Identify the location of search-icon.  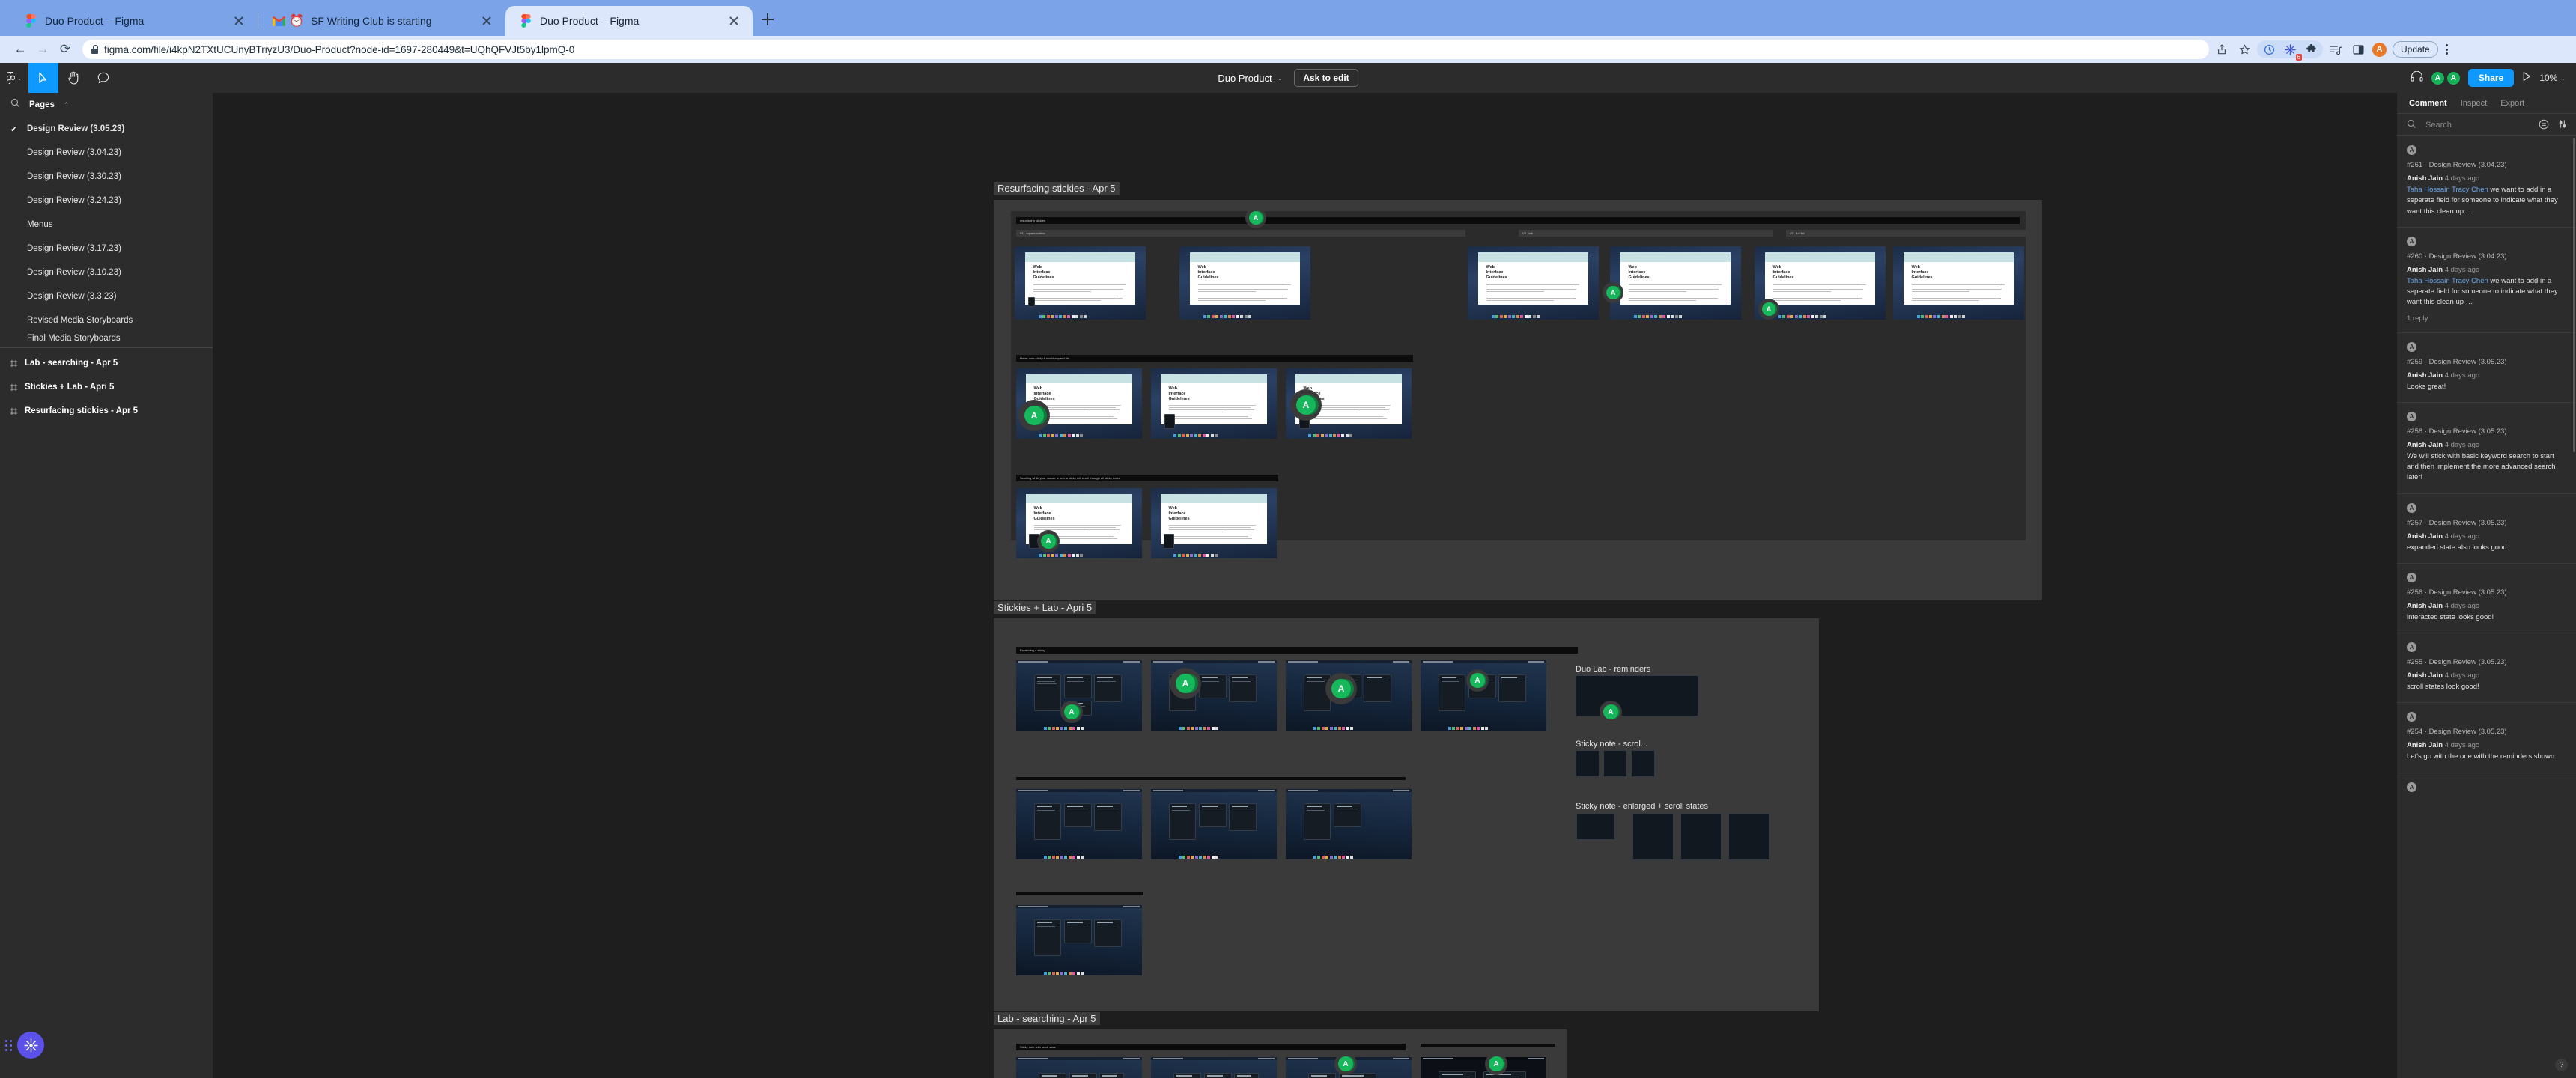
(15, 105).